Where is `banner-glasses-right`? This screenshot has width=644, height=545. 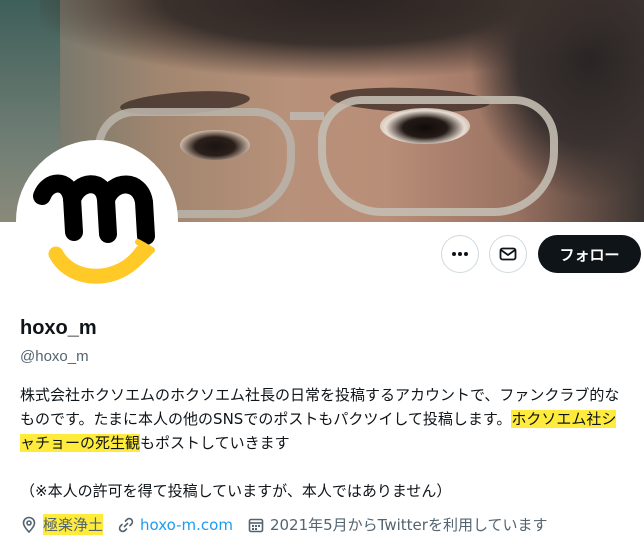 banner-glasses-right is located at coordinates (438, 156).